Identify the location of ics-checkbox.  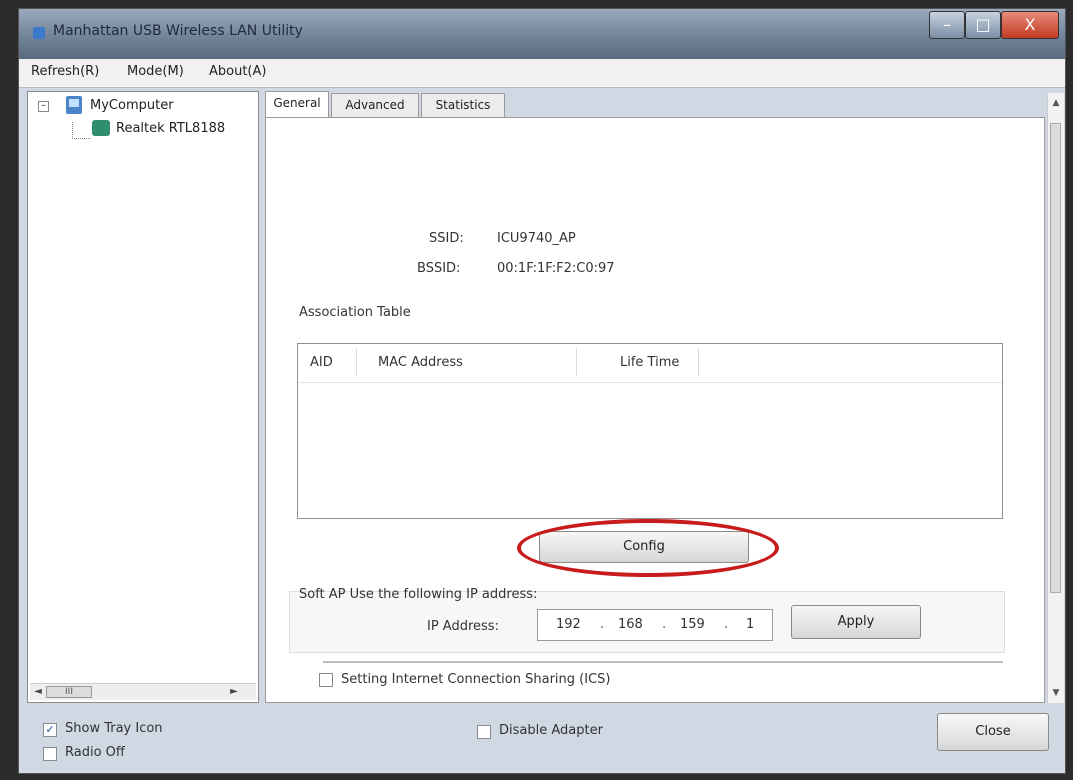
(326, 680).